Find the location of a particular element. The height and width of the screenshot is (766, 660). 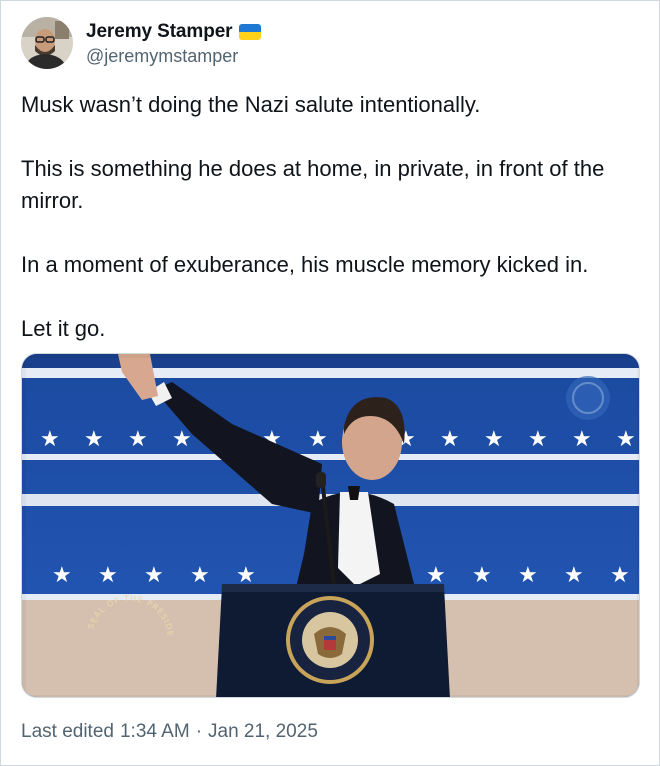

tweet-header: Jeremy Stamper @jeremymstamper is located at coordinates (141, 43).